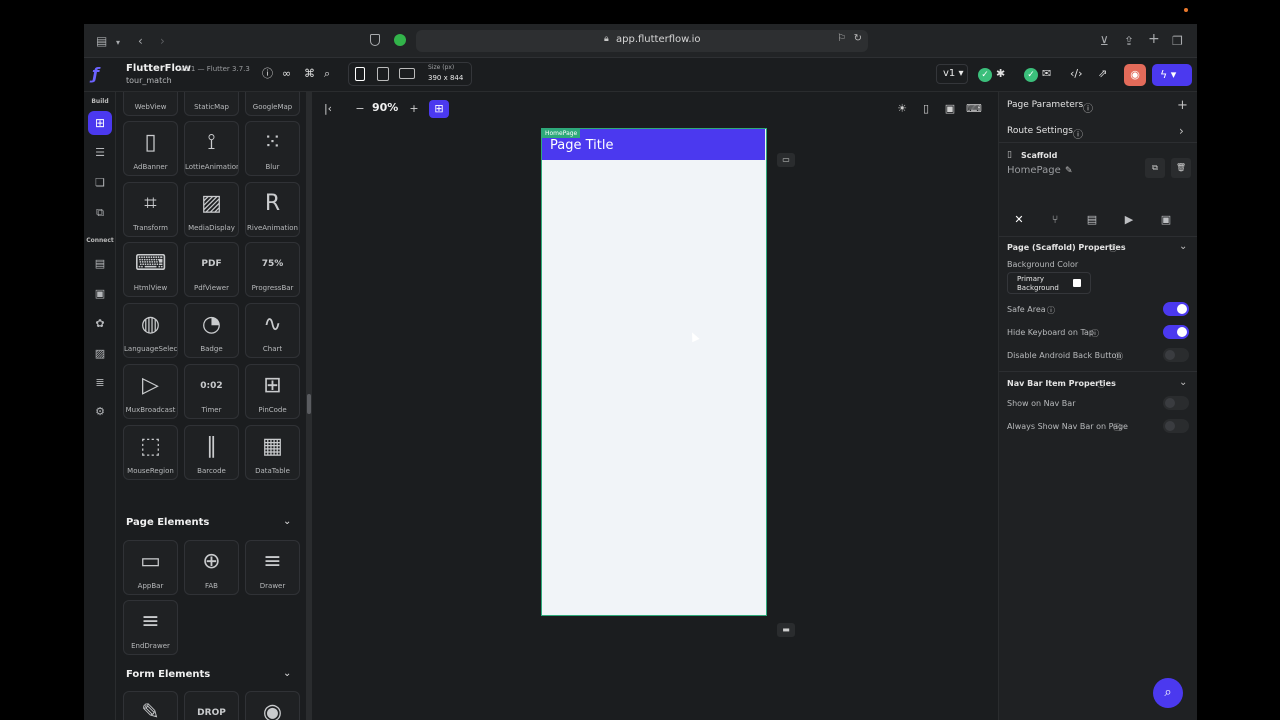 This screenshot has width=1280, height=720. What do you see at coordinates (272, 331) in the screenshot?
I see `widget-tile-chart: ∿ Chart` at bounding box center [272, 331].